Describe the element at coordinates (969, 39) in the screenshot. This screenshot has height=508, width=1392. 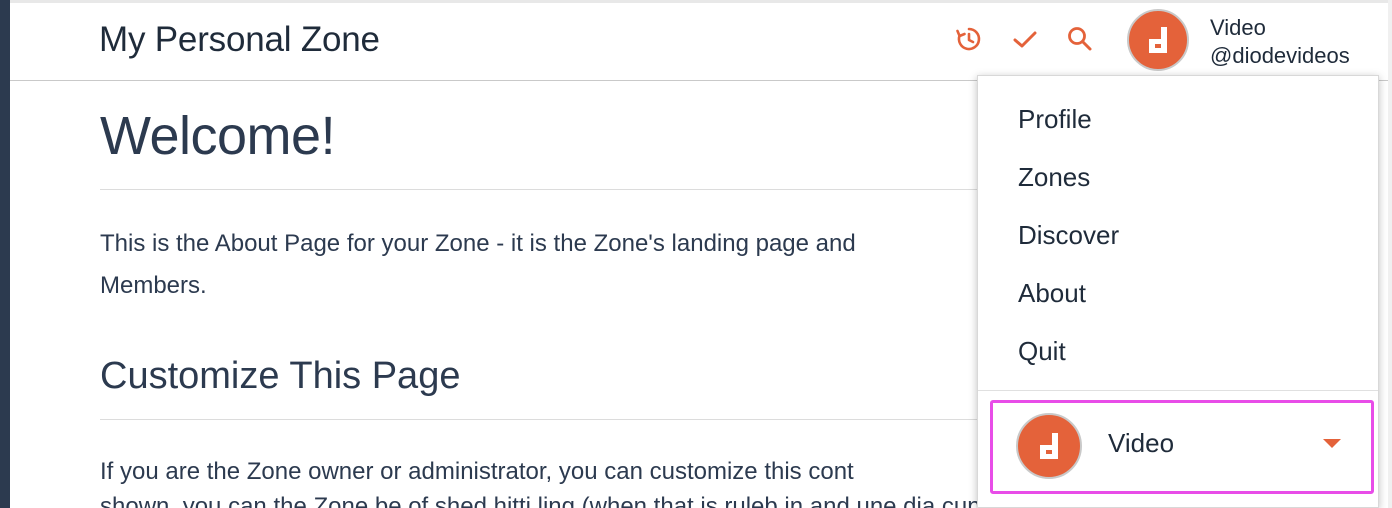
I see `history-icon` at that location.